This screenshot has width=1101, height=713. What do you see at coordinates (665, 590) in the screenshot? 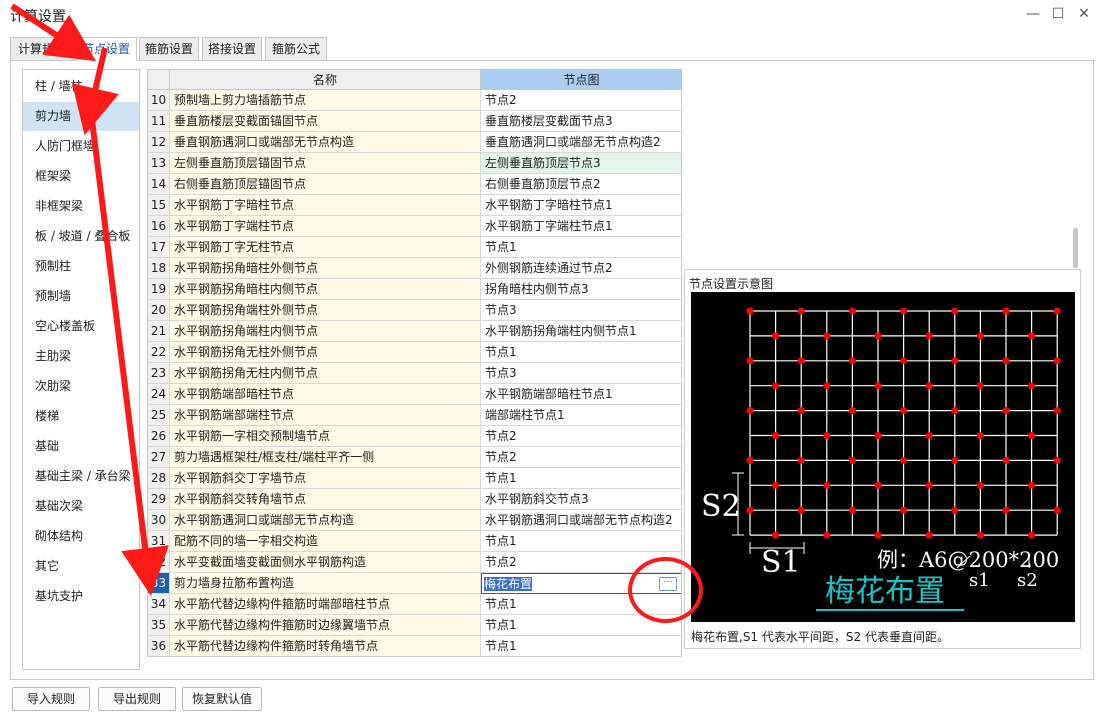
I see `annotation-circle` at bounding box center [665, 590].